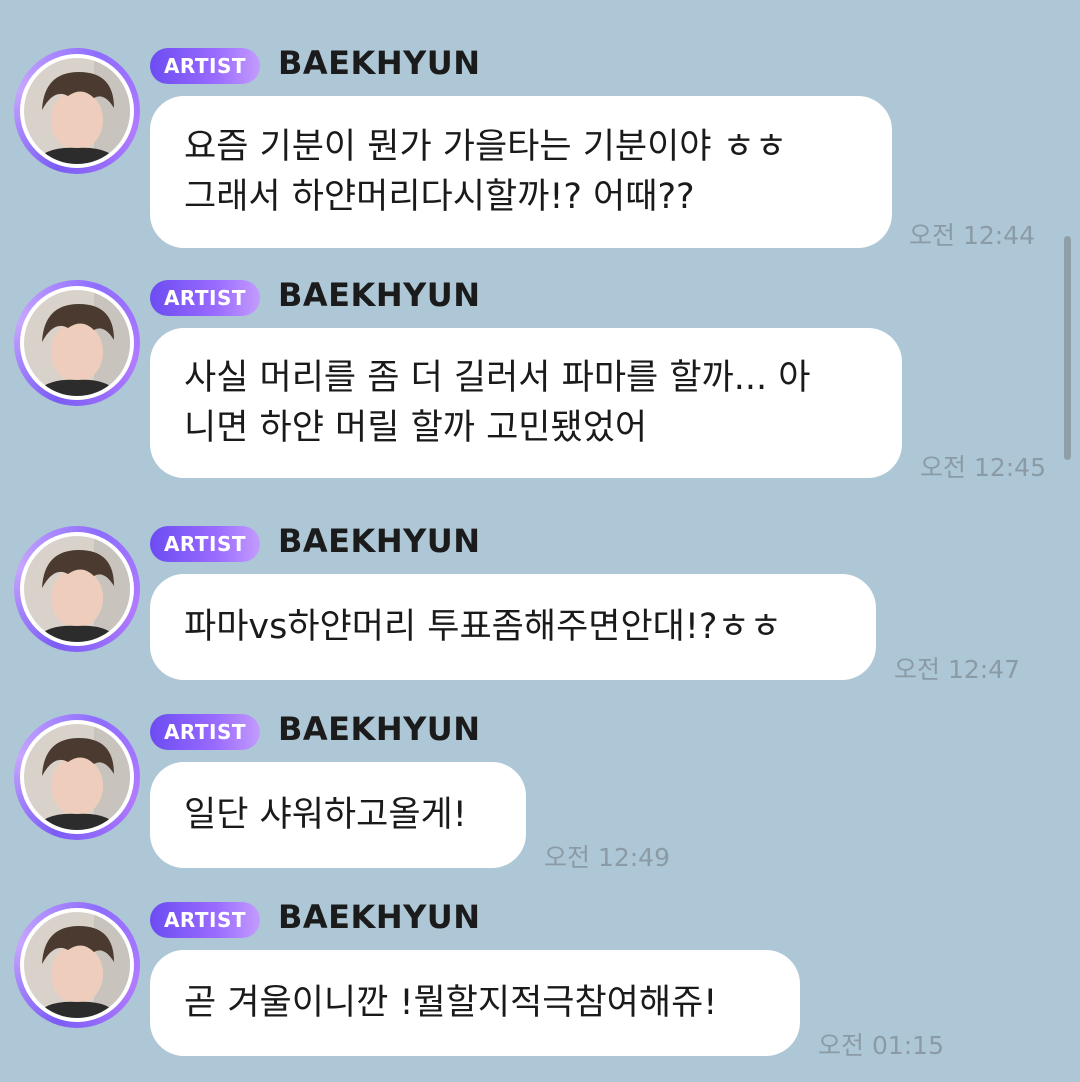  Describe the element at coordinates (513, 627) in the screenshot. I see `message-bubble: 파마vs하얀머리 투표좀해주면안대!?ㅎㅎ` at that location.